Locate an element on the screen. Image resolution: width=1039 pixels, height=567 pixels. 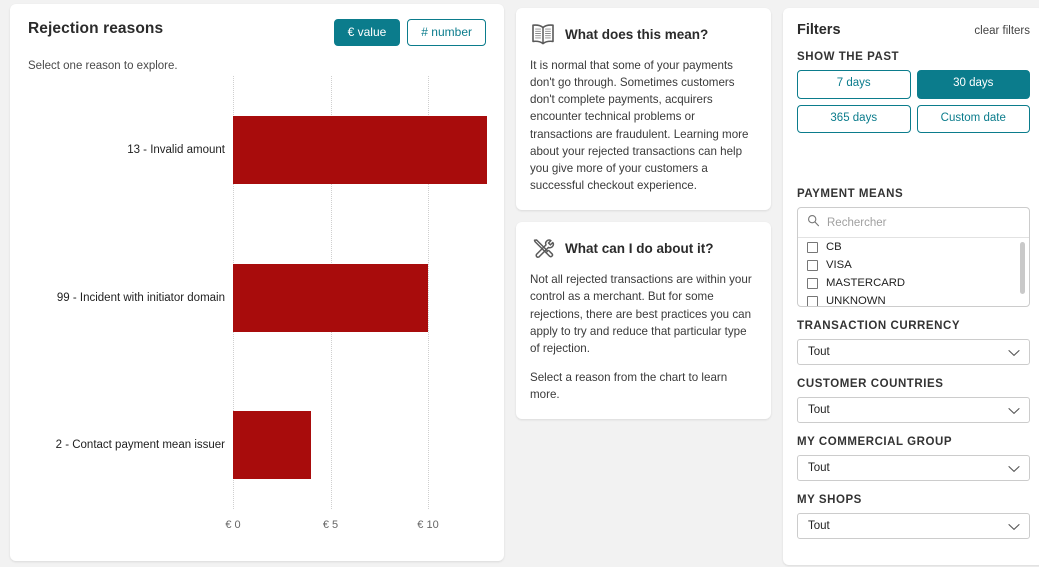
number-toggle-button: # number is located at coordinates (446, 32).